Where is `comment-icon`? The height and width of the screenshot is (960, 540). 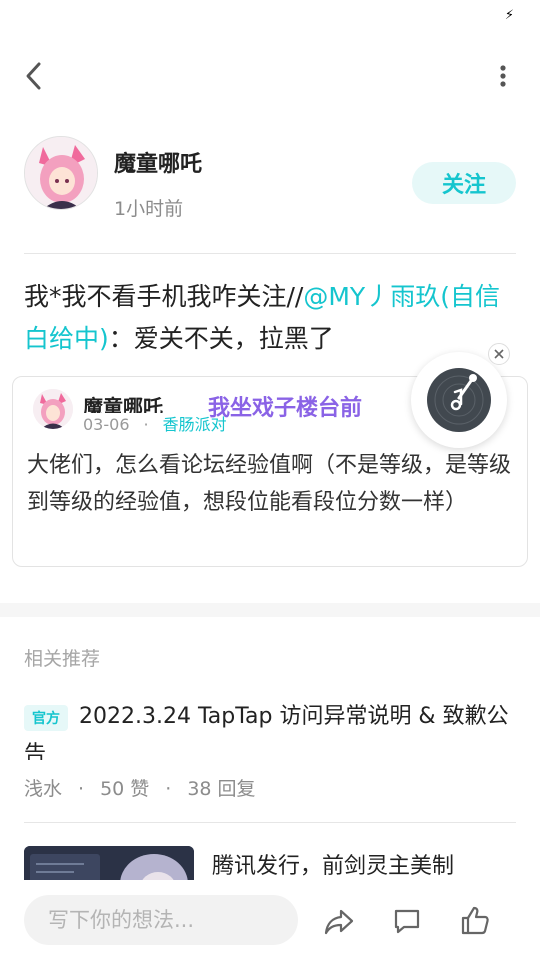
comment-icon is located at coordinates (407, 921).